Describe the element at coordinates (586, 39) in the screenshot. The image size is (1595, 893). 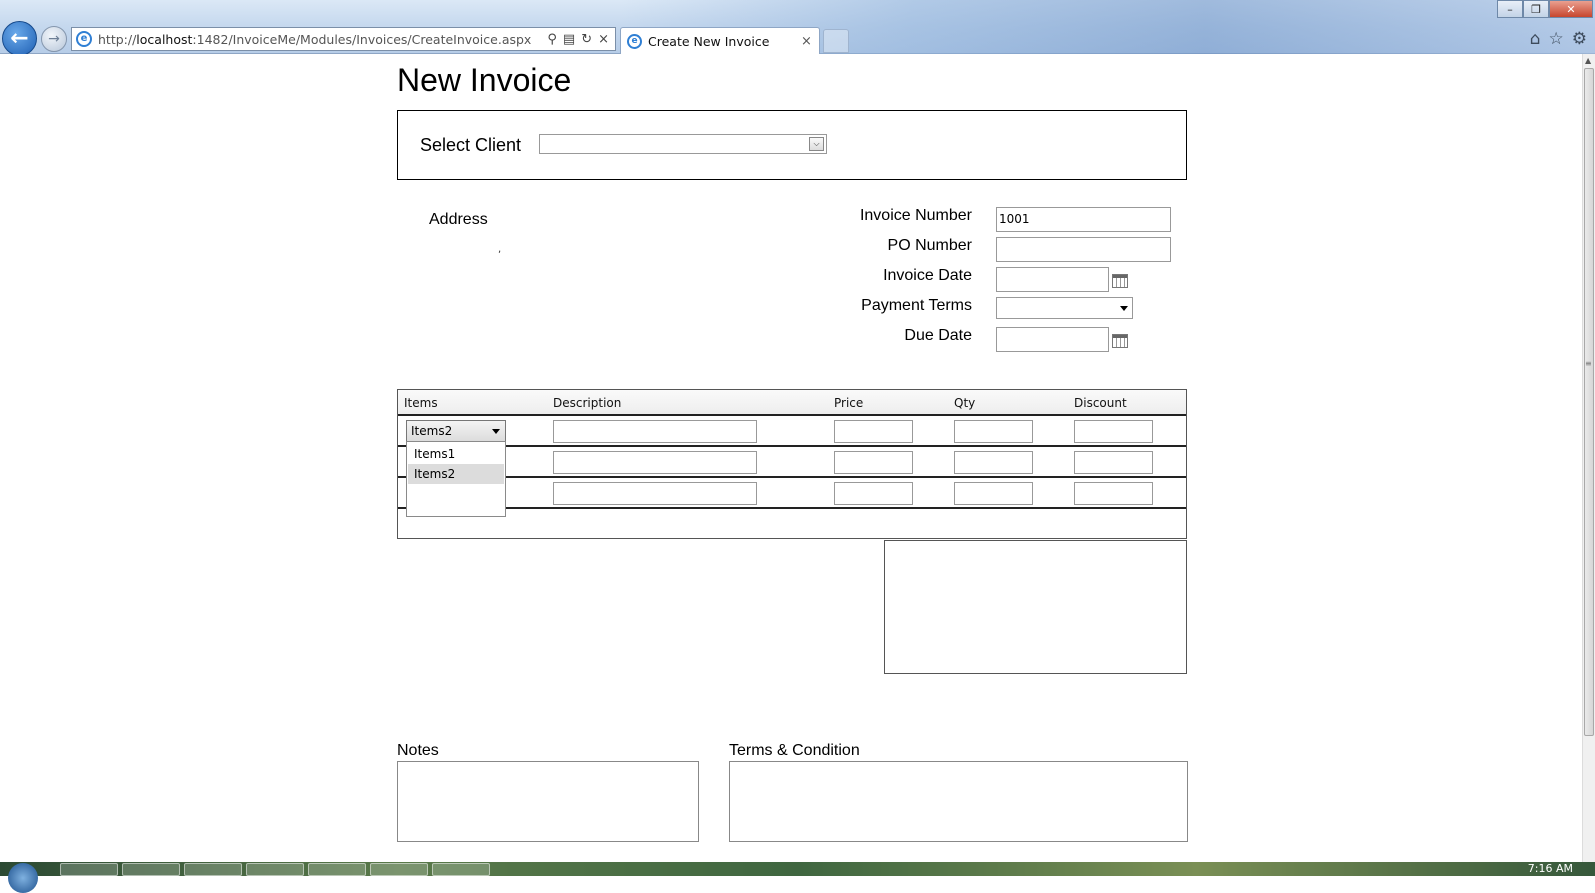
I see `refresh-icon: ↻` at that location.